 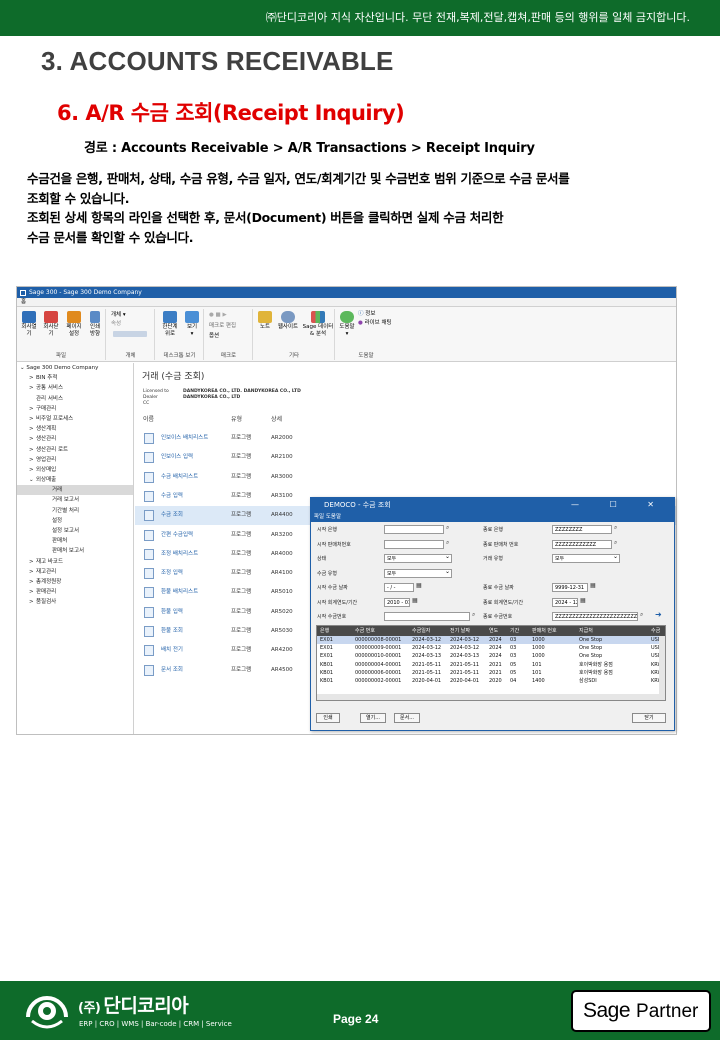 I want to click on from-receipt-number-input, so click(x=427, y=616).